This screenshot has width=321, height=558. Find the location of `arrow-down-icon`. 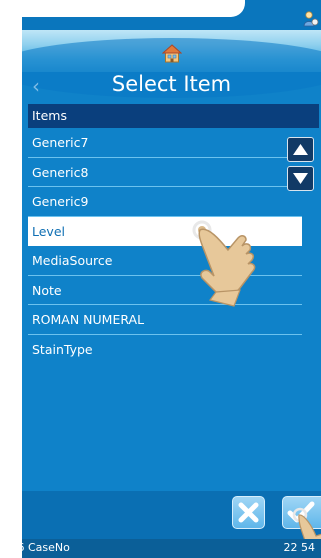

arrow-down-icon is located at coordinates (300, 178).